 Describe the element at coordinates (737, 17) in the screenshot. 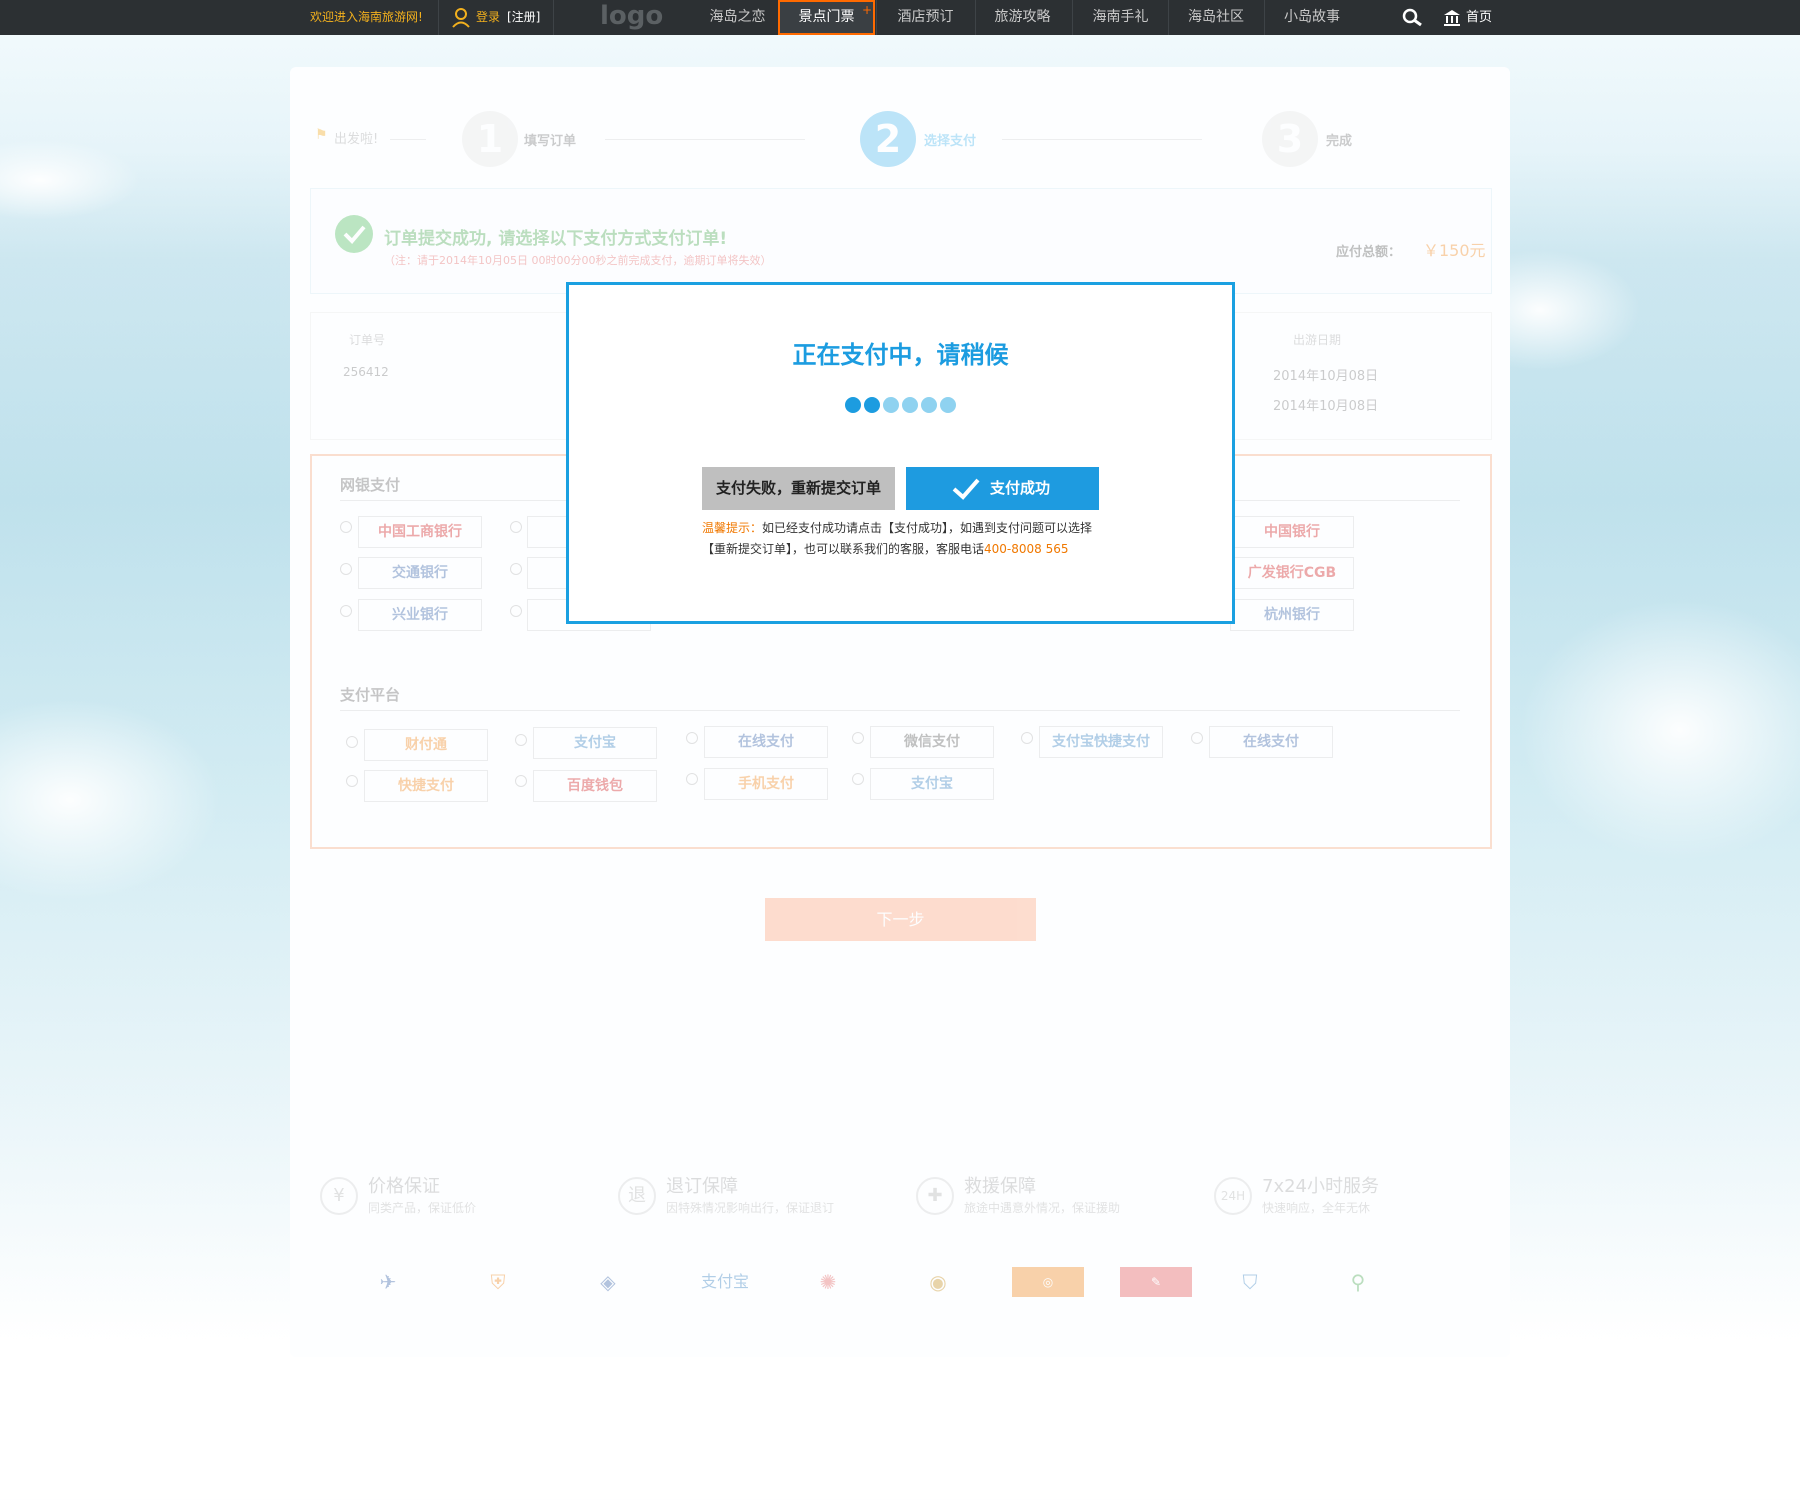

I see `nav-item-island-love: 海岛之恋` at that location.